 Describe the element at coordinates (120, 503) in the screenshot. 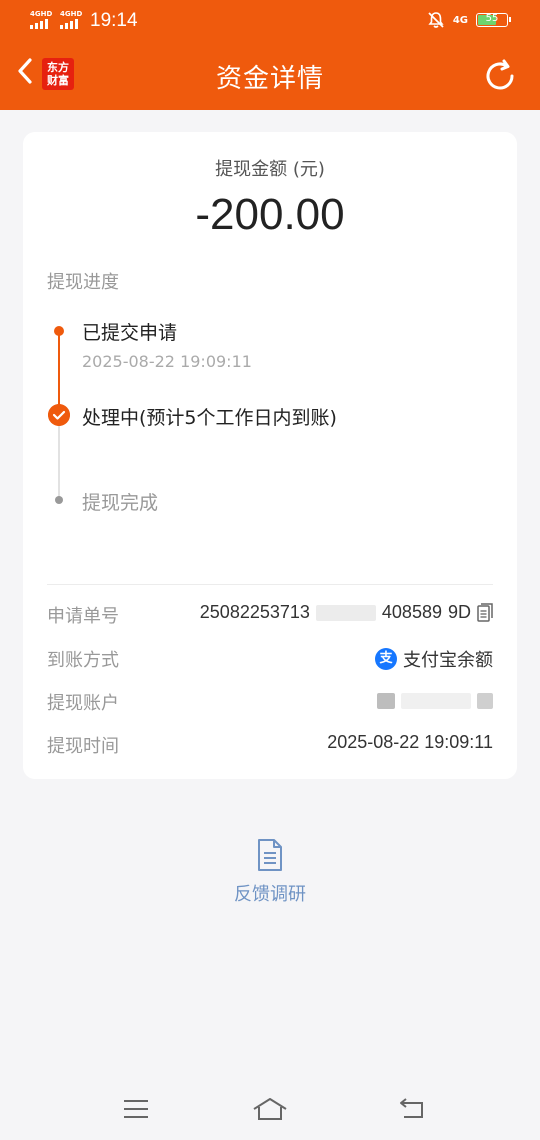

I see `step-complete: 提现完成` at that location.